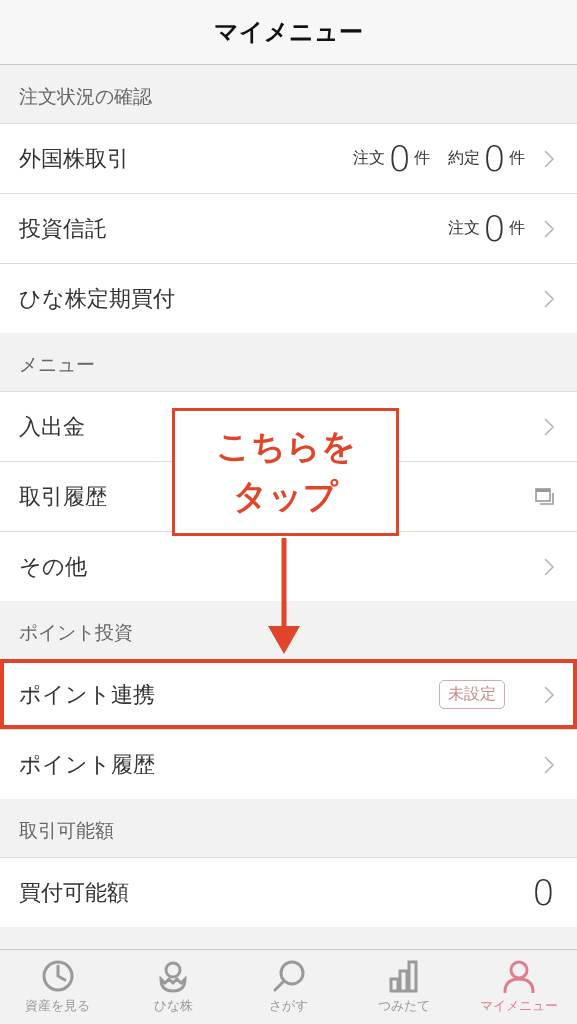 This screenshot has width=577, height=1024. What do you see at coordinates (85, 96) in the screenshot?
I see `section-title: 注文状況の確認` at bounding box center [85, 96].